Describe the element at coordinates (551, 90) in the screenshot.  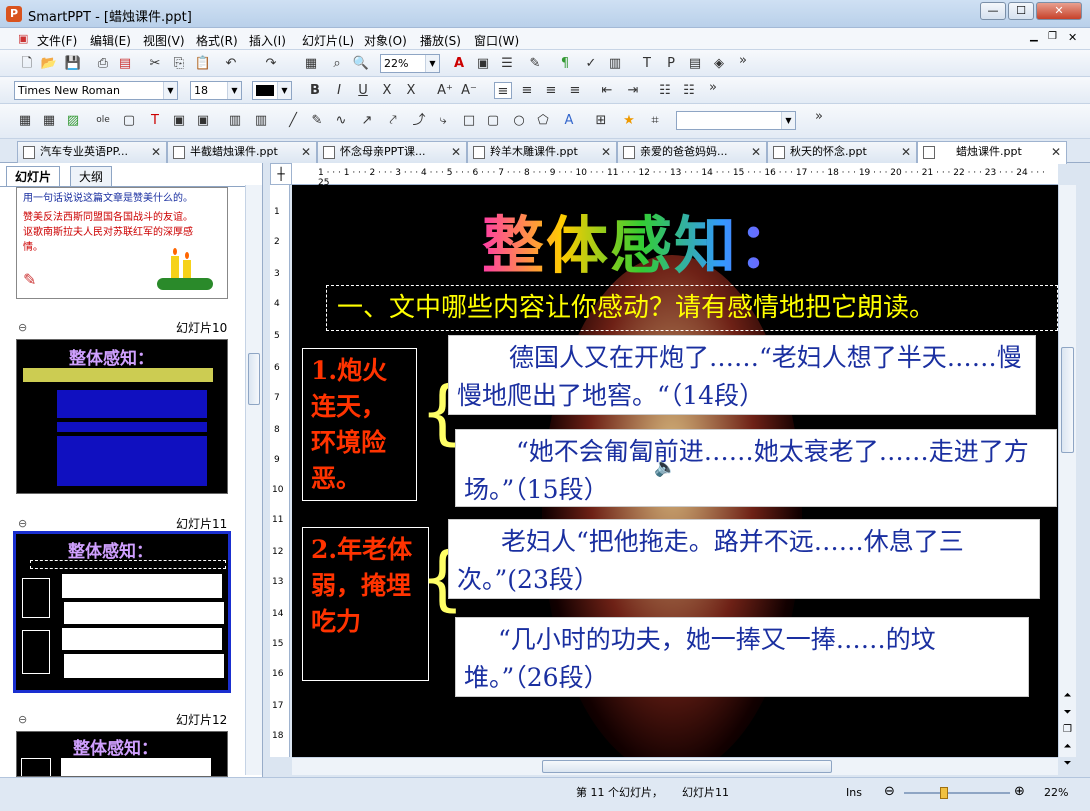
I see `align-right-icon: ≡` at that location.